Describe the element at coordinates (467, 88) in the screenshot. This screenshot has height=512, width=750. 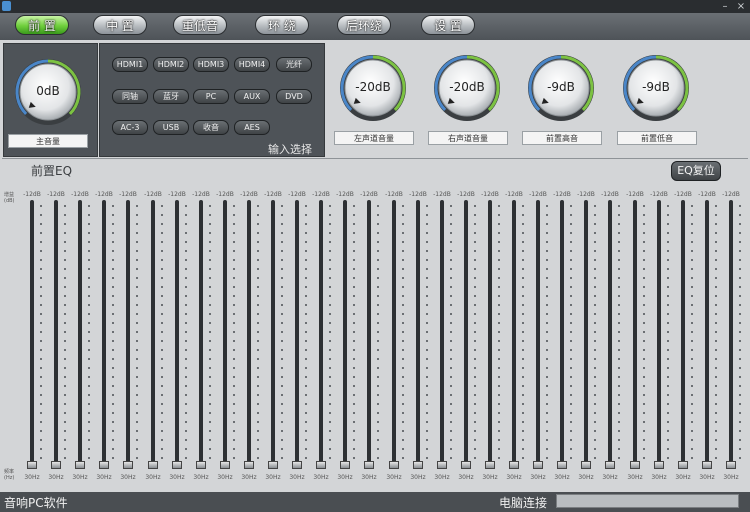
I see `right-volume-knob: -20dB` at that location.